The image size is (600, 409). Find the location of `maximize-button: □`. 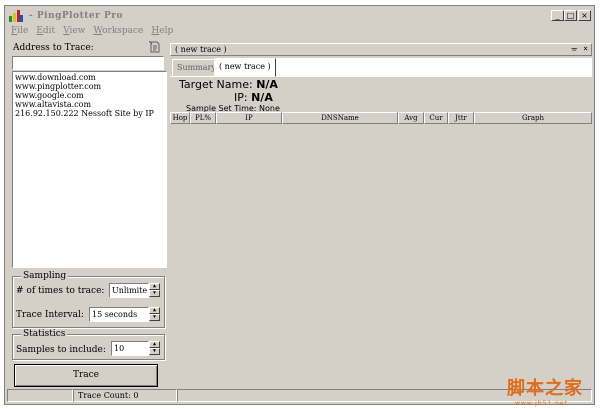

maximize-button: □ is located at coordinates (570, 15).